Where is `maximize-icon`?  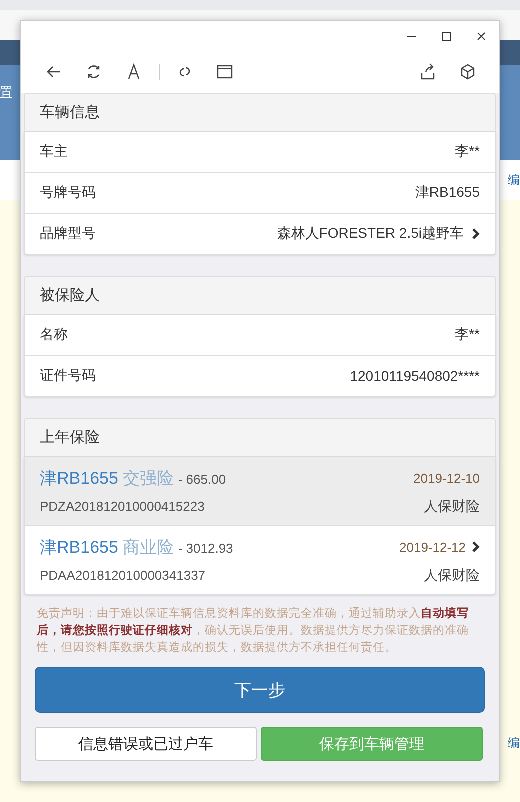 maximize-icon is located at coordinates (446, 36).